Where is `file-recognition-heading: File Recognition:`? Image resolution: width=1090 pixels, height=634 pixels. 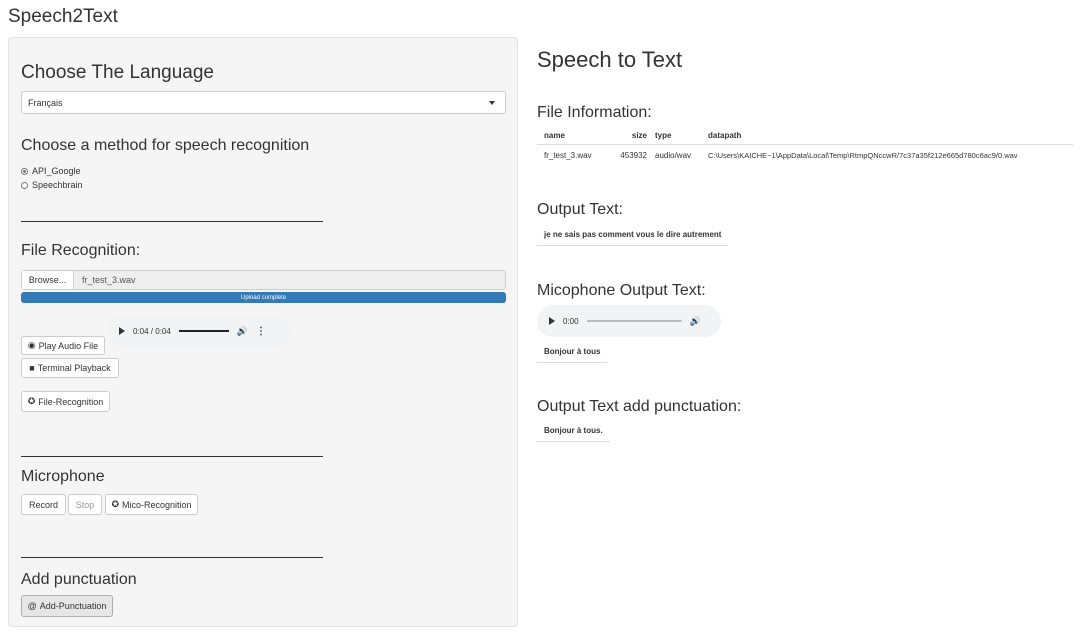 file-recognition-heading: File Recognition: is located at coordinates (81, 250).